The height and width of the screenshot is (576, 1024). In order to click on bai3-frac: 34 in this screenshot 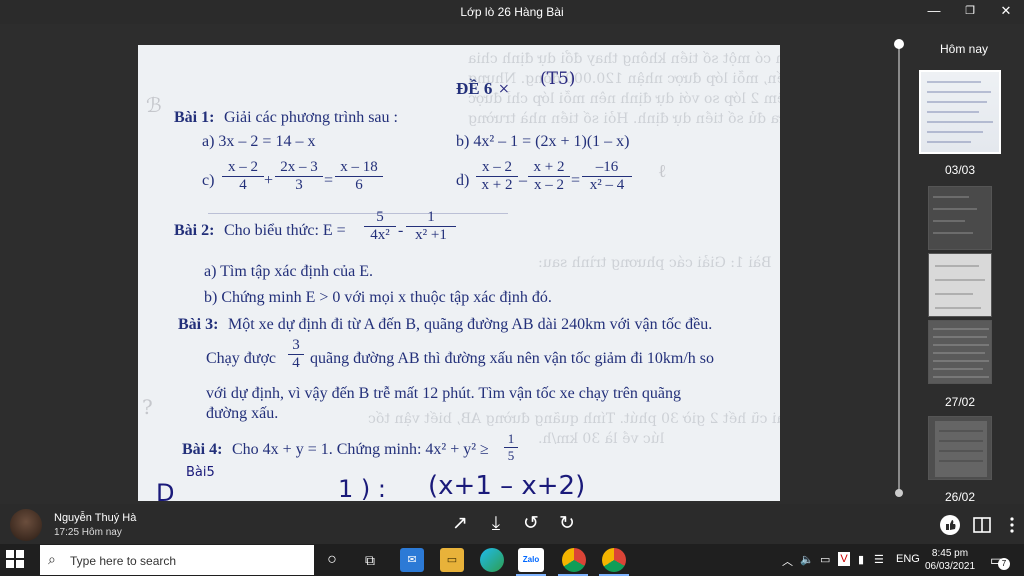, I will do `click(296, 354)`.